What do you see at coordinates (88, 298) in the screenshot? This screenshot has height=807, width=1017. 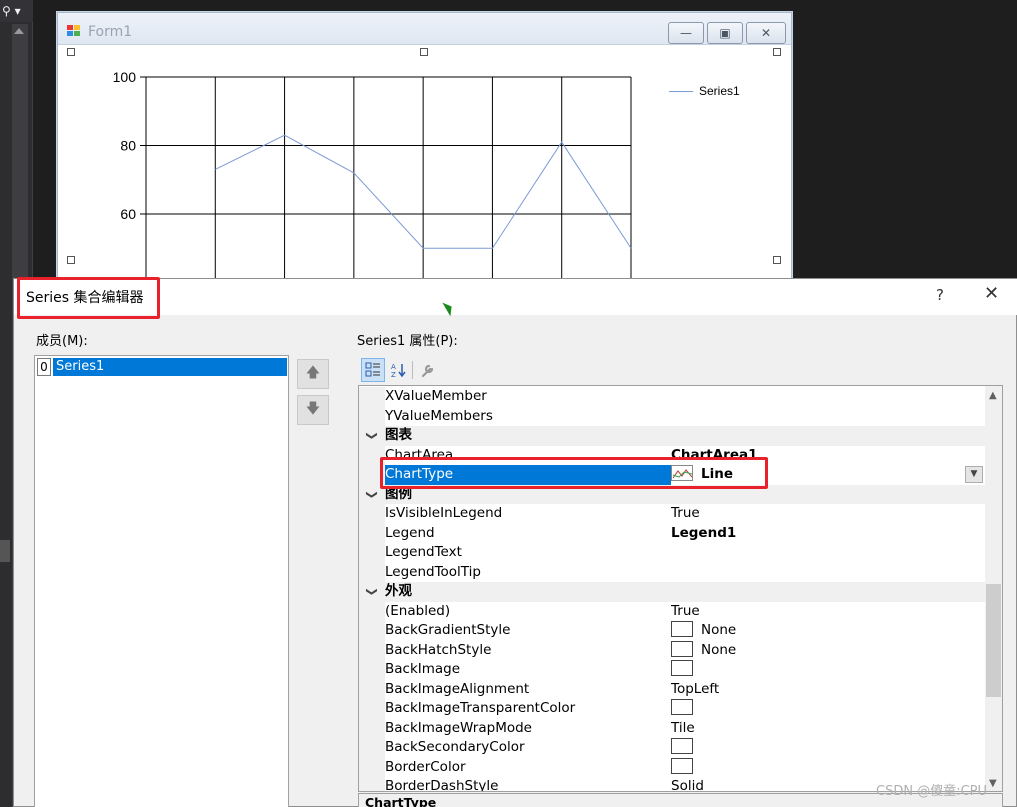 I see `title-highlight-box` at bounding box center [88, 298].